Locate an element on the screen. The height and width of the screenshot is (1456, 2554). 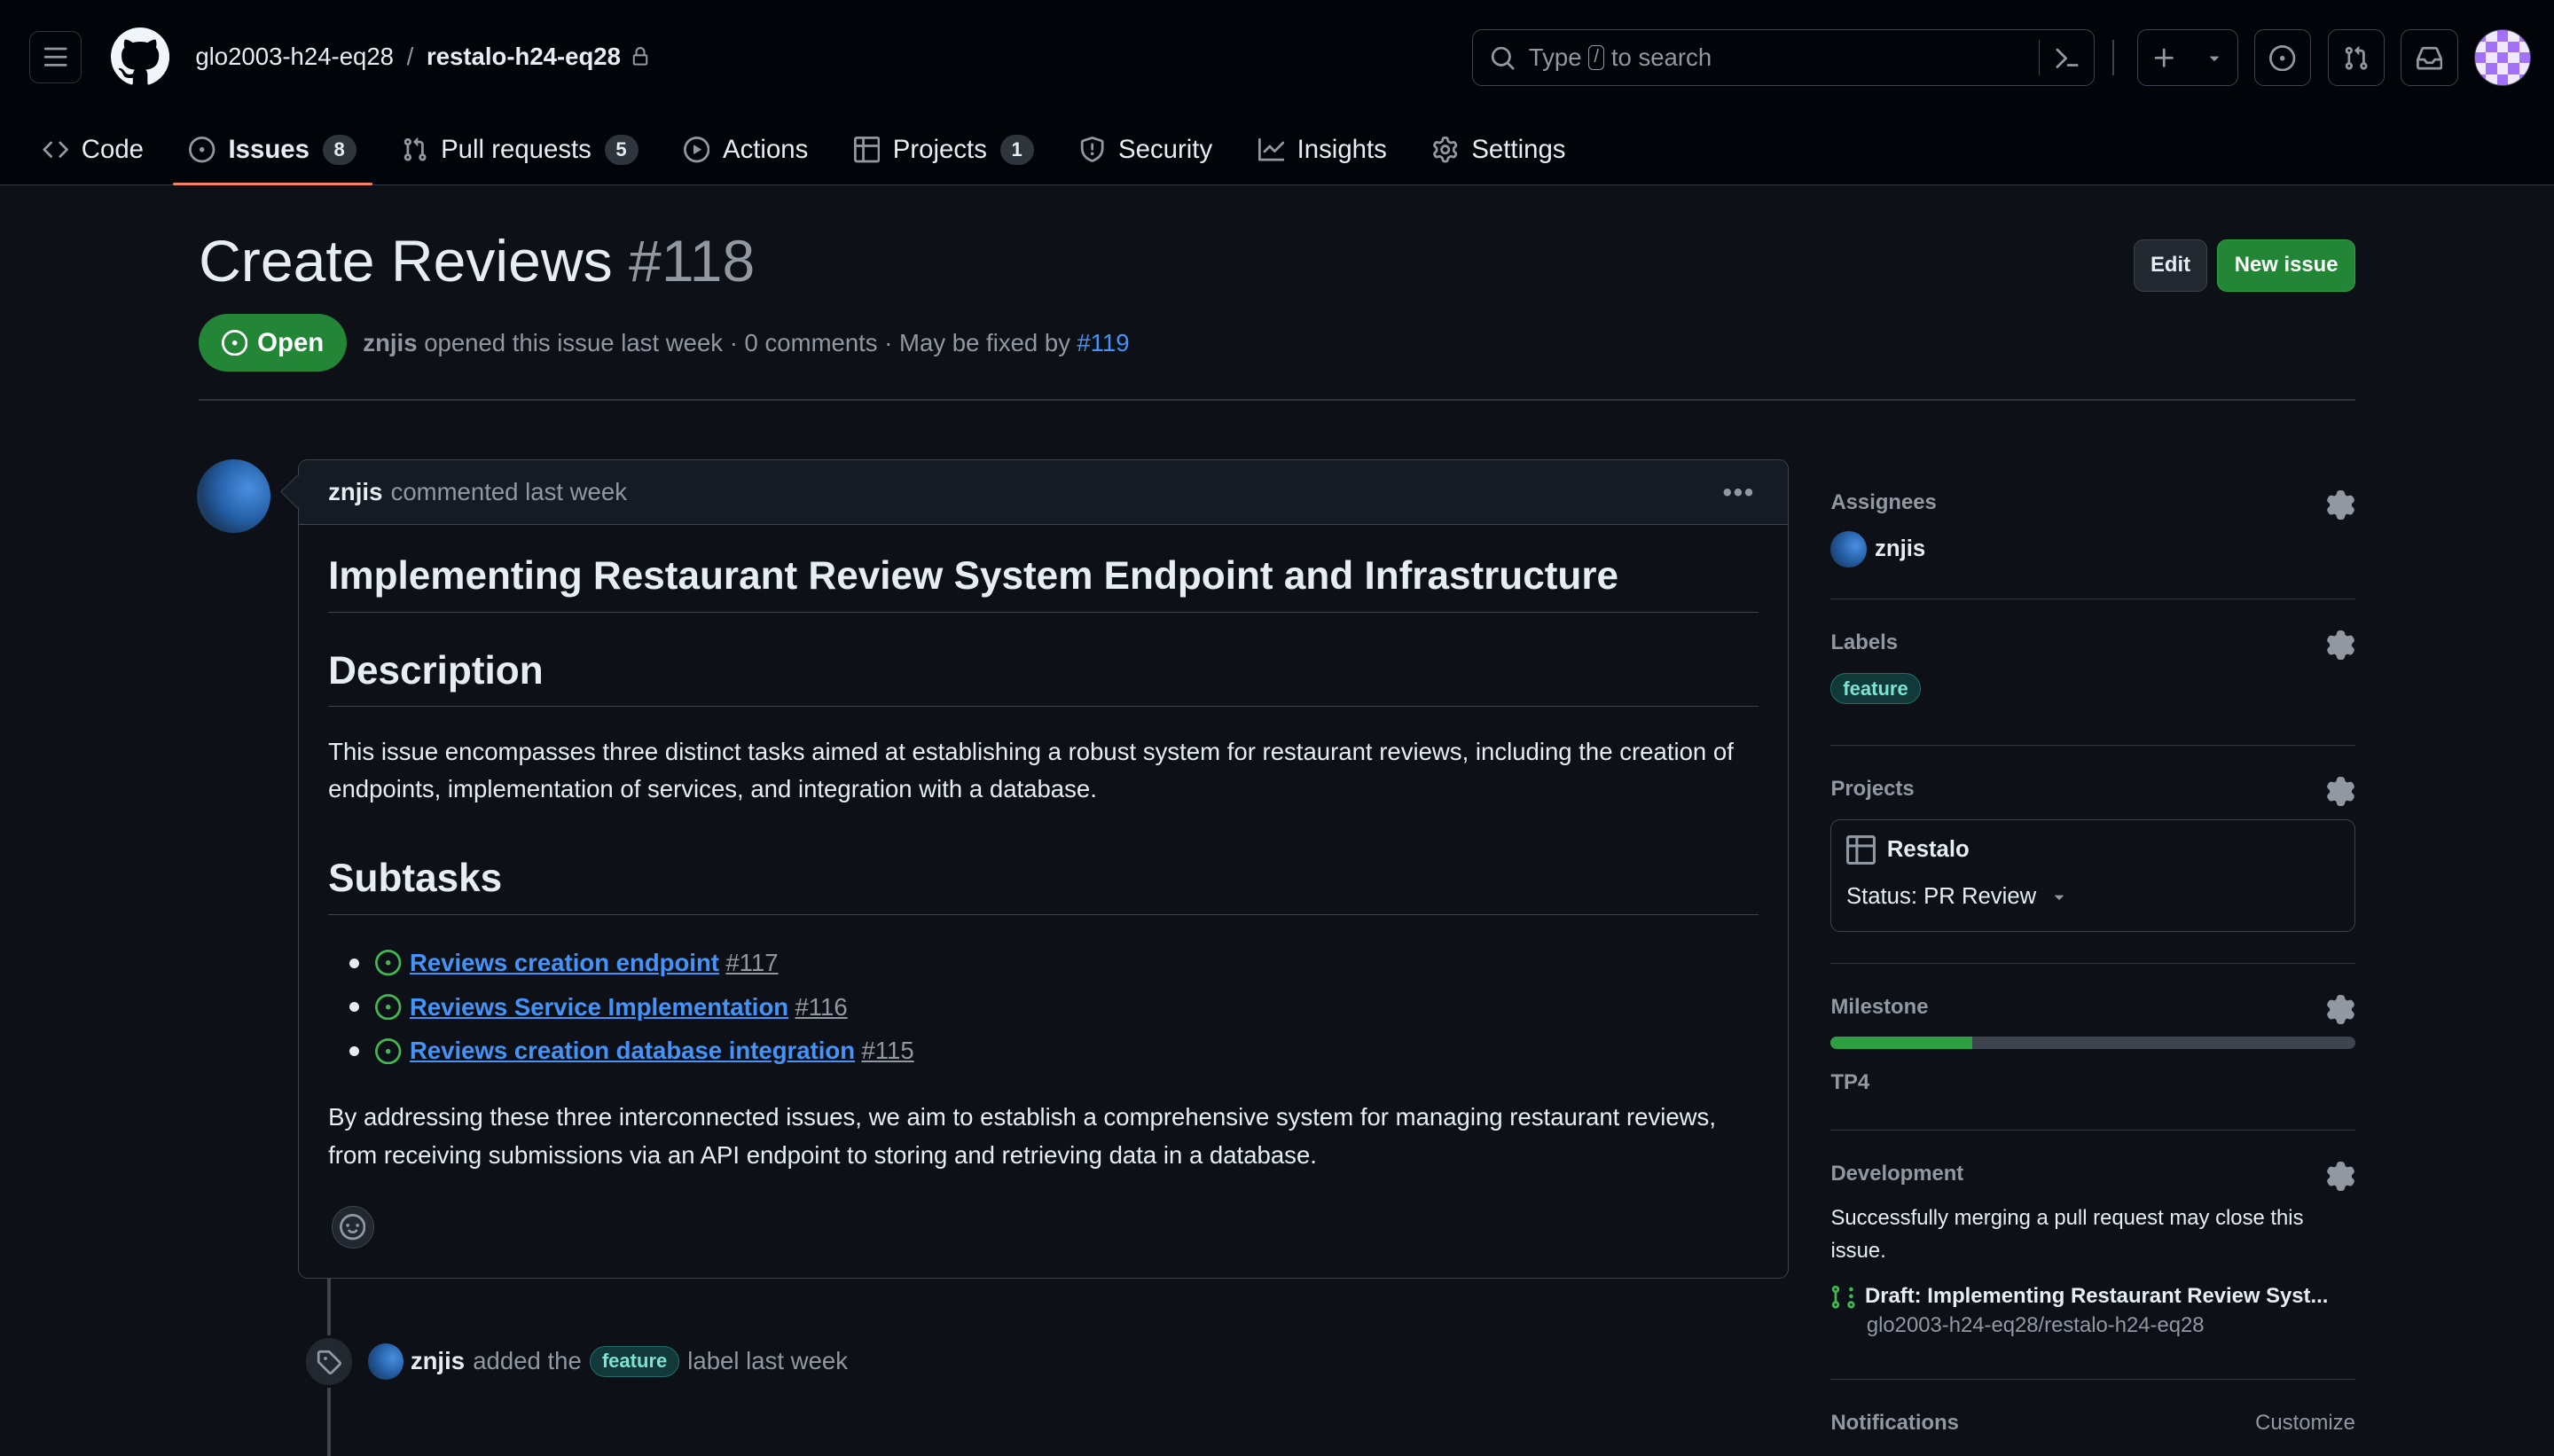
git-pull-request-icon is located at coordinates (415, 149).